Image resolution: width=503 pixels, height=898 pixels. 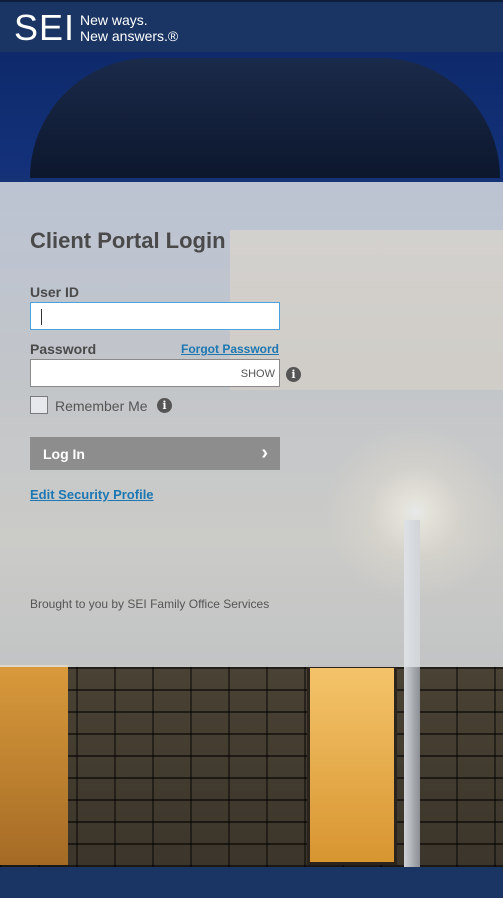 I want to click on show-password-toggle: SHOW, so click(x=258, y=374).